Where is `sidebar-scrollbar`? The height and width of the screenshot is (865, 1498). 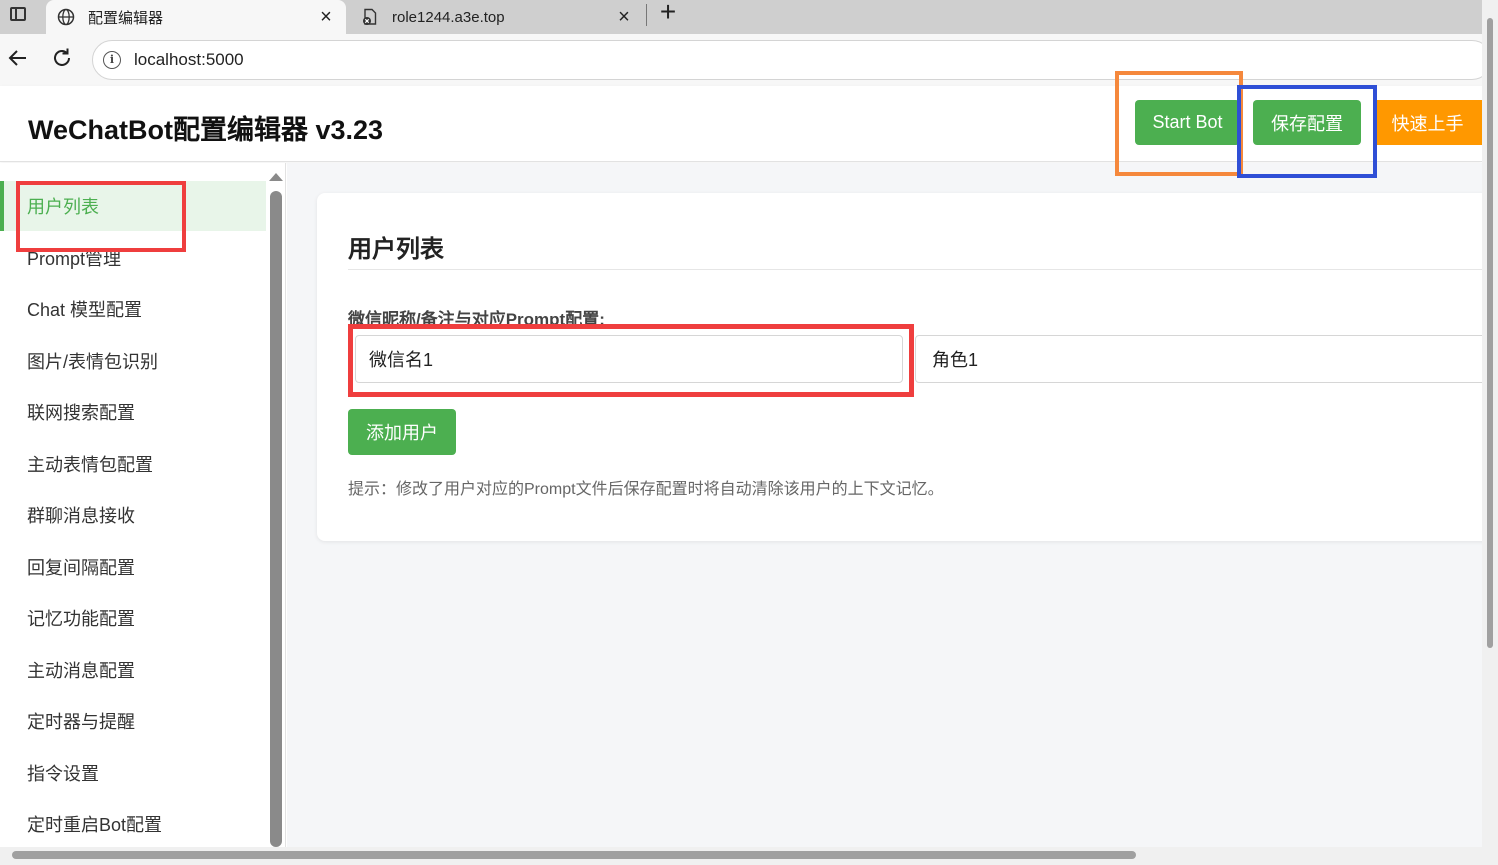 sidebar-scrollbar is located at coordinates (275, 505).